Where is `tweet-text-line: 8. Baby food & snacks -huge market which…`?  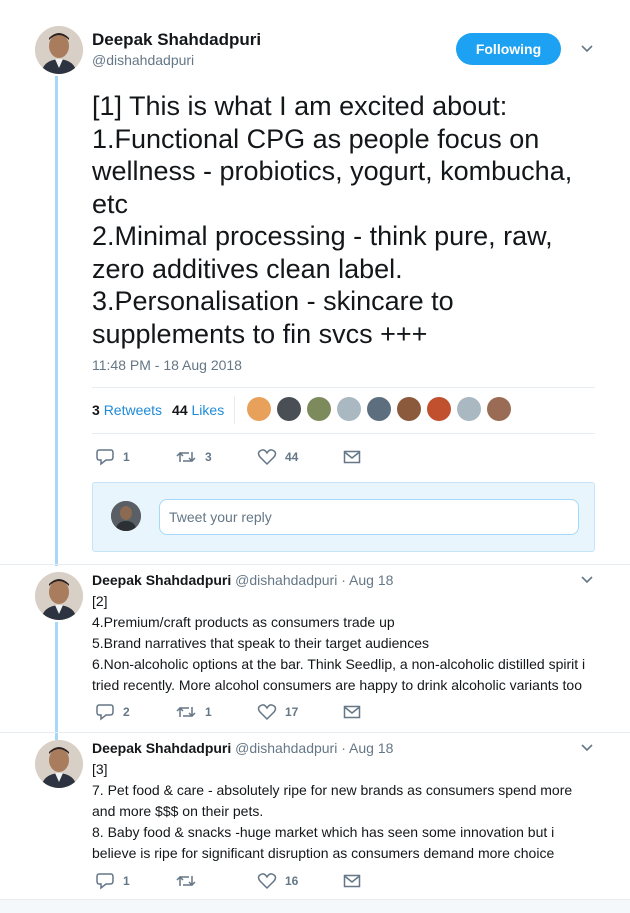
tweet-text-line: 8. Baby food & snacks -huge market which… is located at coordinates (323, 832).